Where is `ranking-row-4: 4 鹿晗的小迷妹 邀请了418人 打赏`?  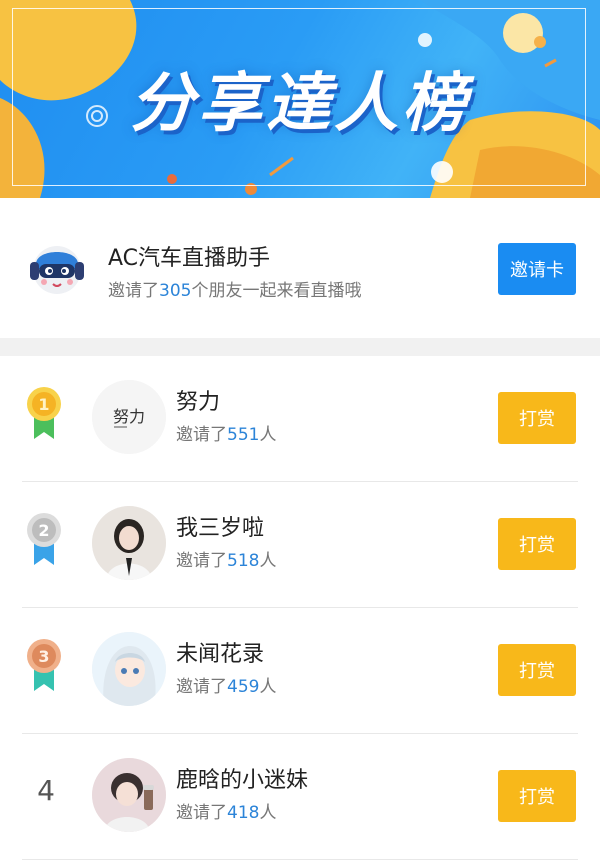
ranking-row-4: 4 鹿晗的小迷妹 邀请了418人 打赏 is located at coordinates (300, 797).